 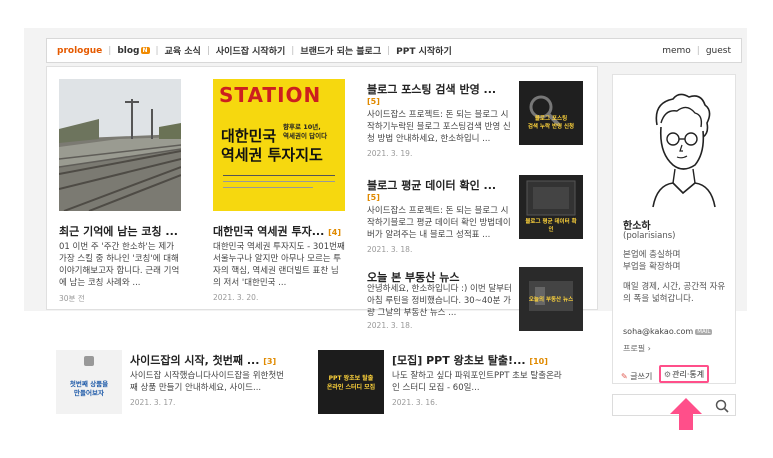 What do you see at coordinates (72, 298) in the screenshot?
I see `post-date: 30분 전` at bounding box center [72, 298].